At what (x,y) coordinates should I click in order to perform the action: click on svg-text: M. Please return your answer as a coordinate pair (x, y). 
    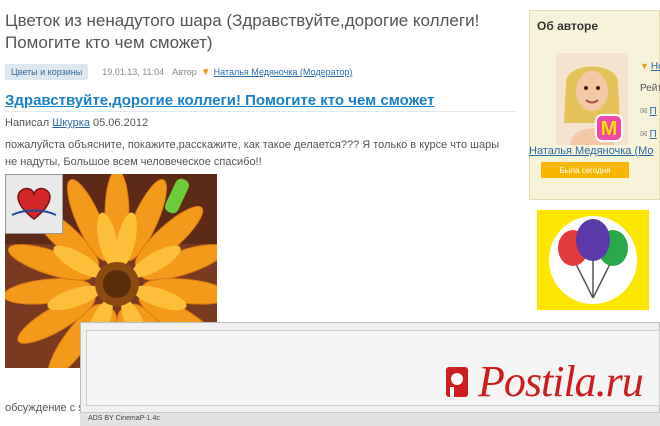
    Looking at the image, I should click on (609, 129).